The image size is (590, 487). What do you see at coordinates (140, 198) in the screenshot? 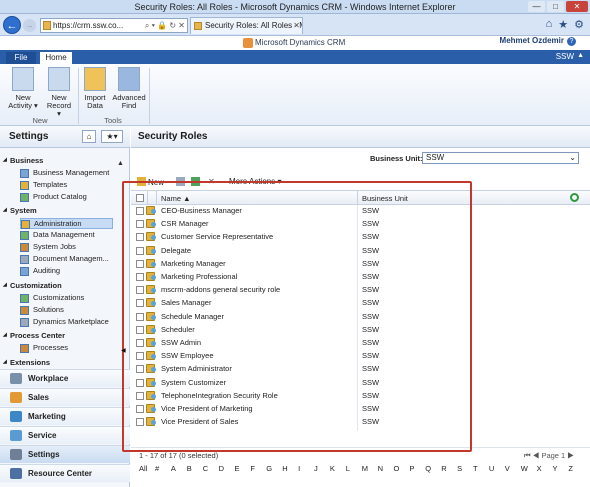
I see `select-all-checkbox` at bounding box center [140, 198].